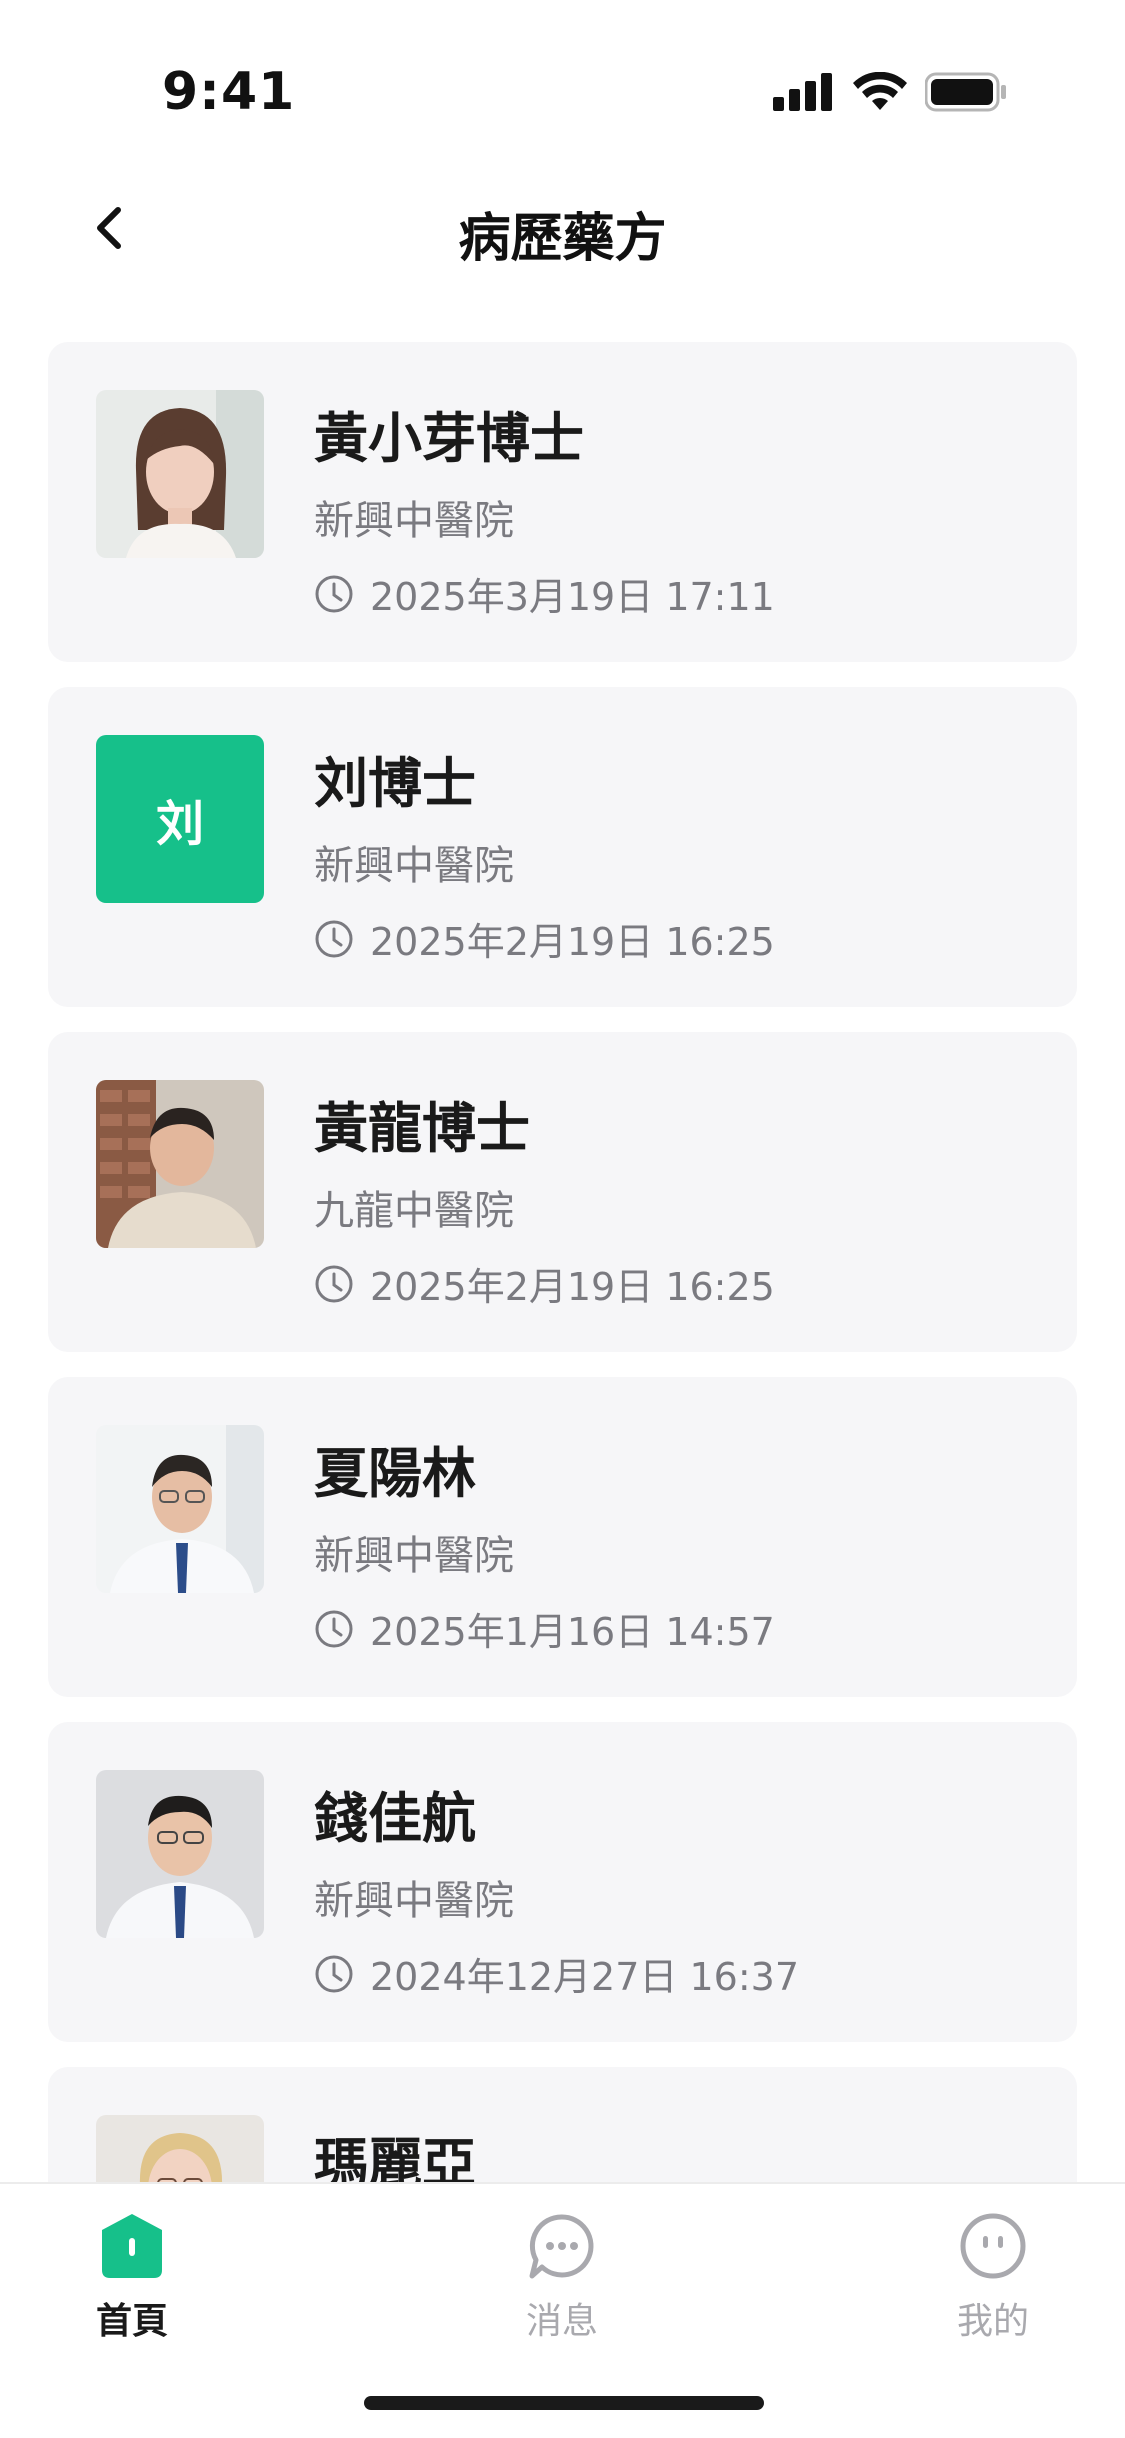  Describe the element at coordinates (572, 1632) in the screenshot. I see `record-time-text: 2025年1月16日 14:57` at that location.